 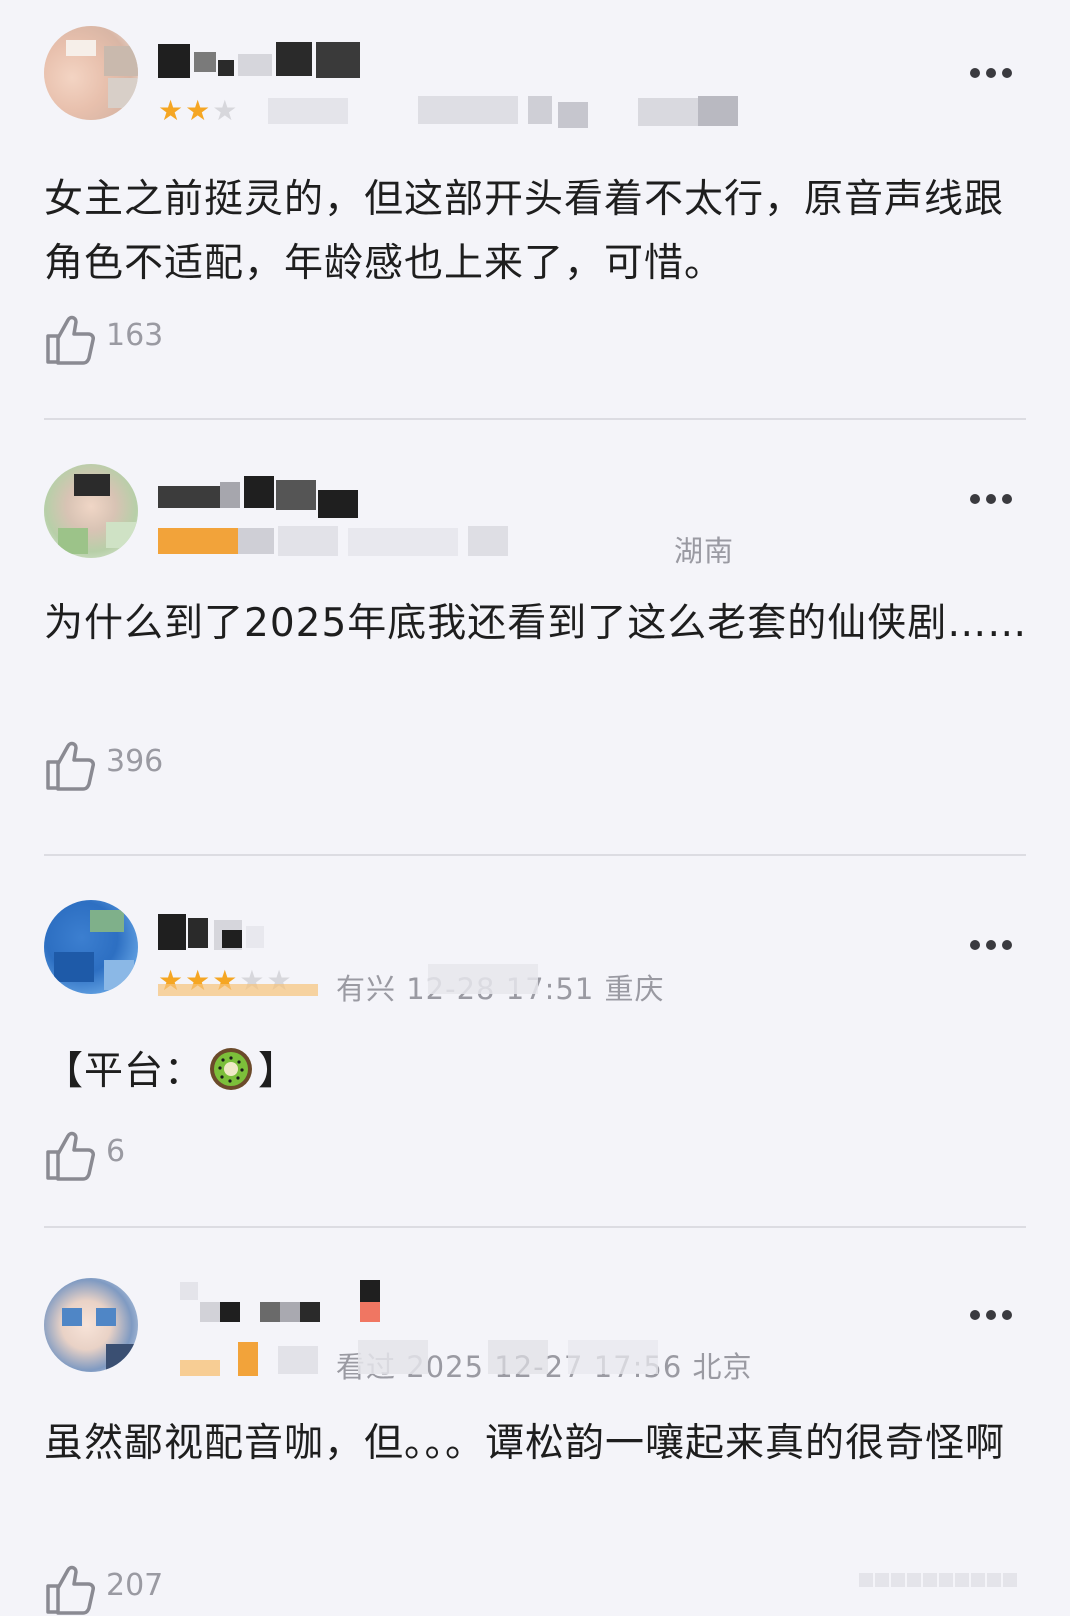 I want to click on comment-meta: 湖南, so click(x=458, y=546).